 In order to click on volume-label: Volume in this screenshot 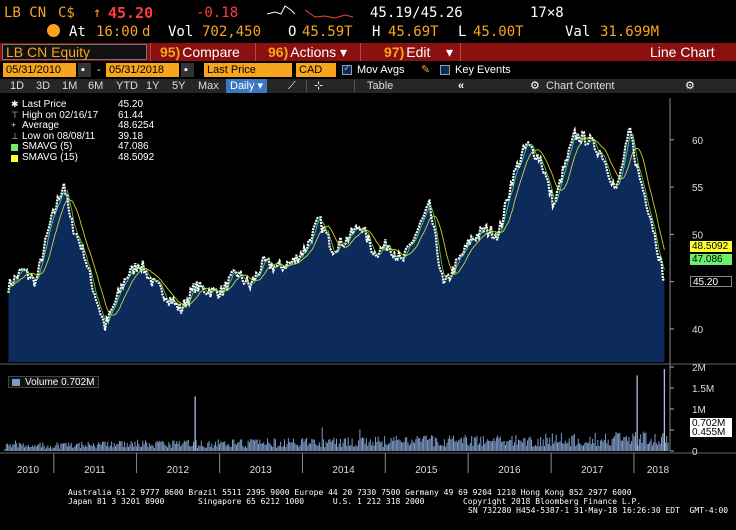, I will do `click(42, 382)`.